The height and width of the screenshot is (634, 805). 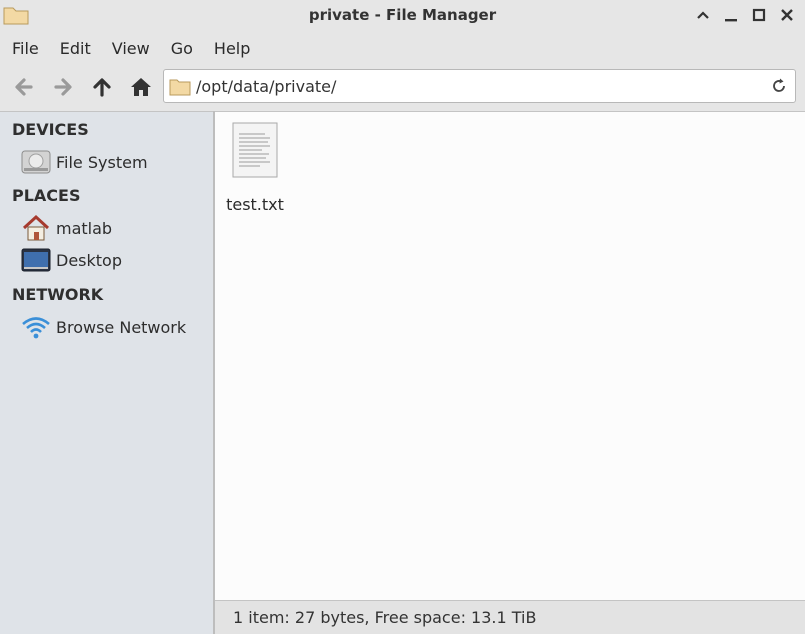 What do you see at coordinates (50, 129) in the screenshot?
I see `sidebar-heading-devices: DEVICES` at bounding box center [50, 129].